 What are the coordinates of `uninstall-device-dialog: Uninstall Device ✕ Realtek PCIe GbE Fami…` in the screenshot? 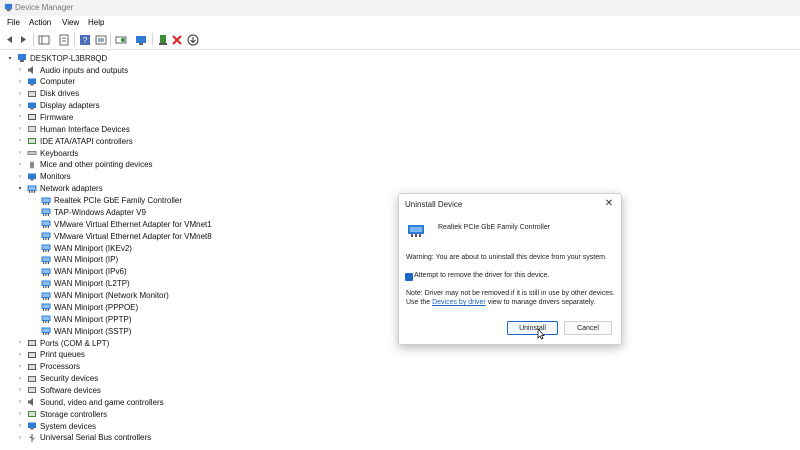 It's located at (510, 269).